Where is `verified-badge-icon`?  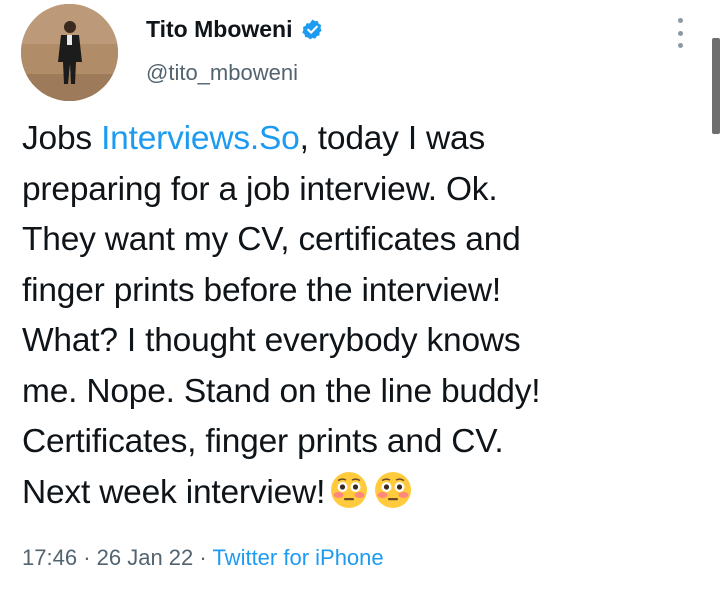
verified-badge-icon is located at coordinates (311, 29).